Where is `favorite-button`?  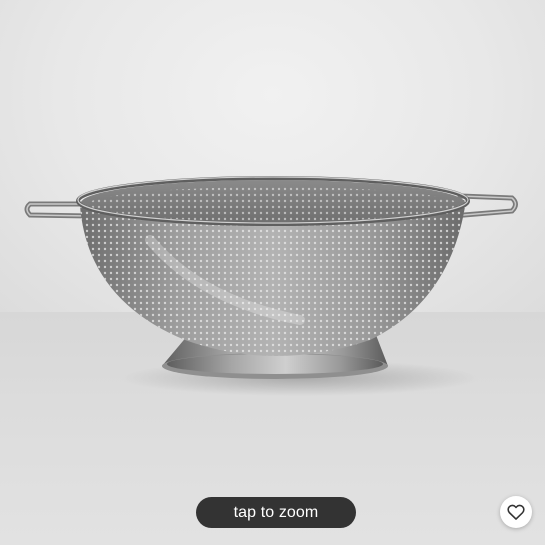
favorite-button is located at coordinates (516, 512).